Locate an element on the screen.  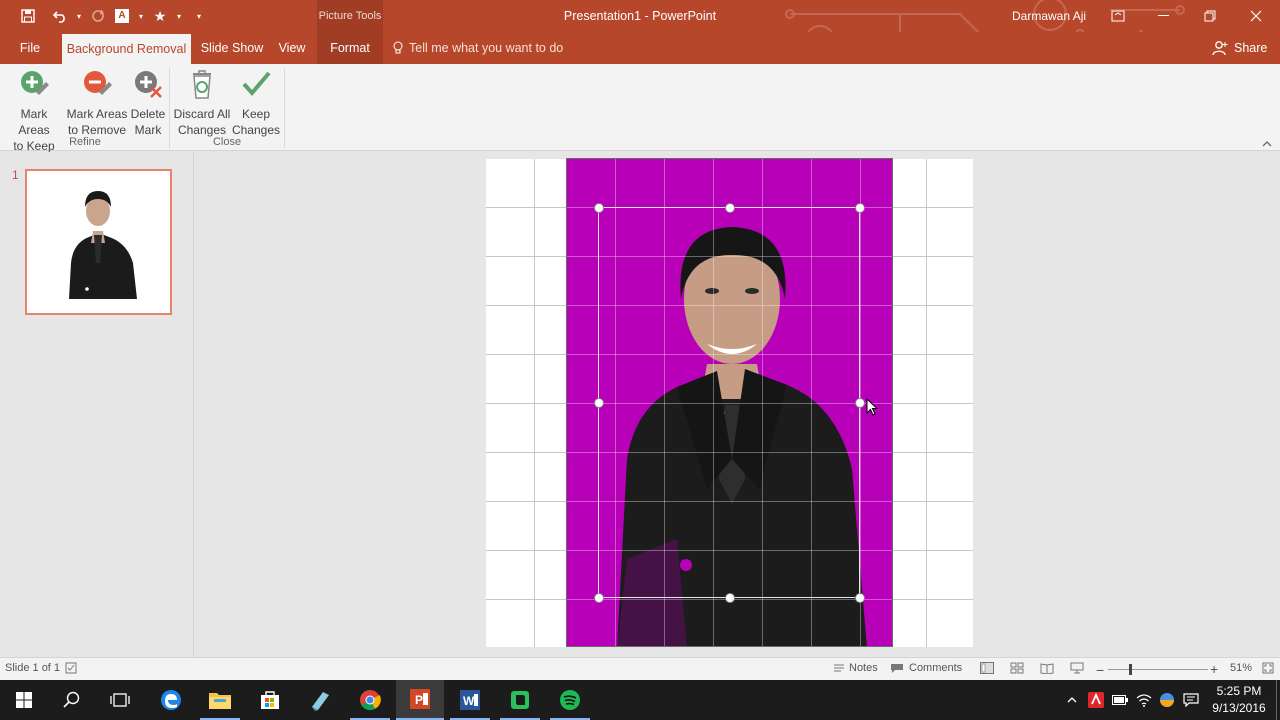
reading-view-icon is located at coordinates (1047, 668).